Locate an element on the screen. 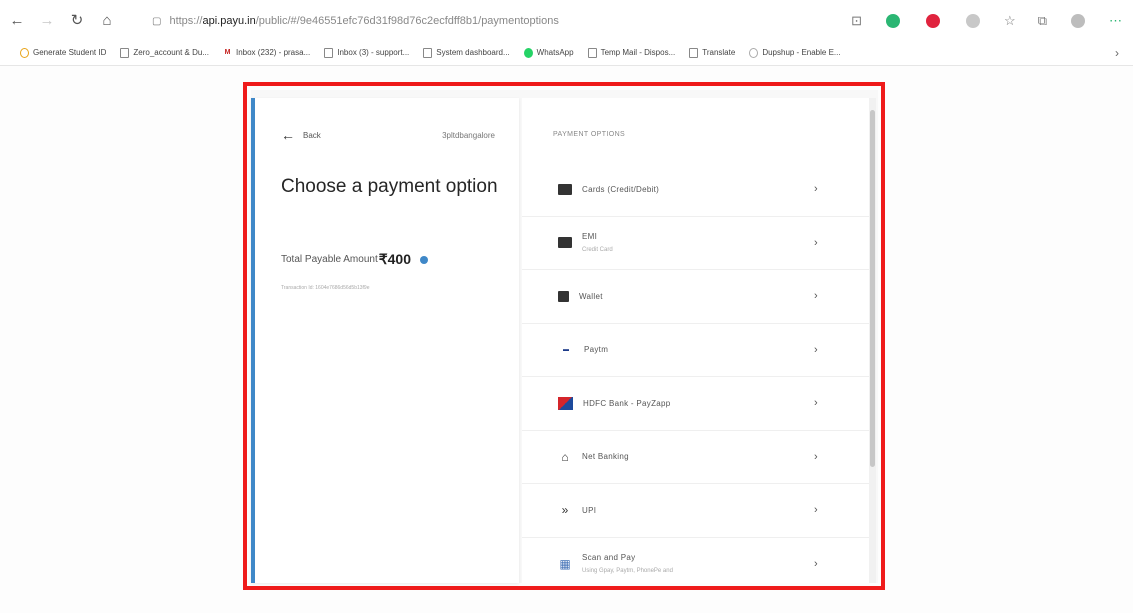  extension-green-icon is located at coordinates (893, 21).